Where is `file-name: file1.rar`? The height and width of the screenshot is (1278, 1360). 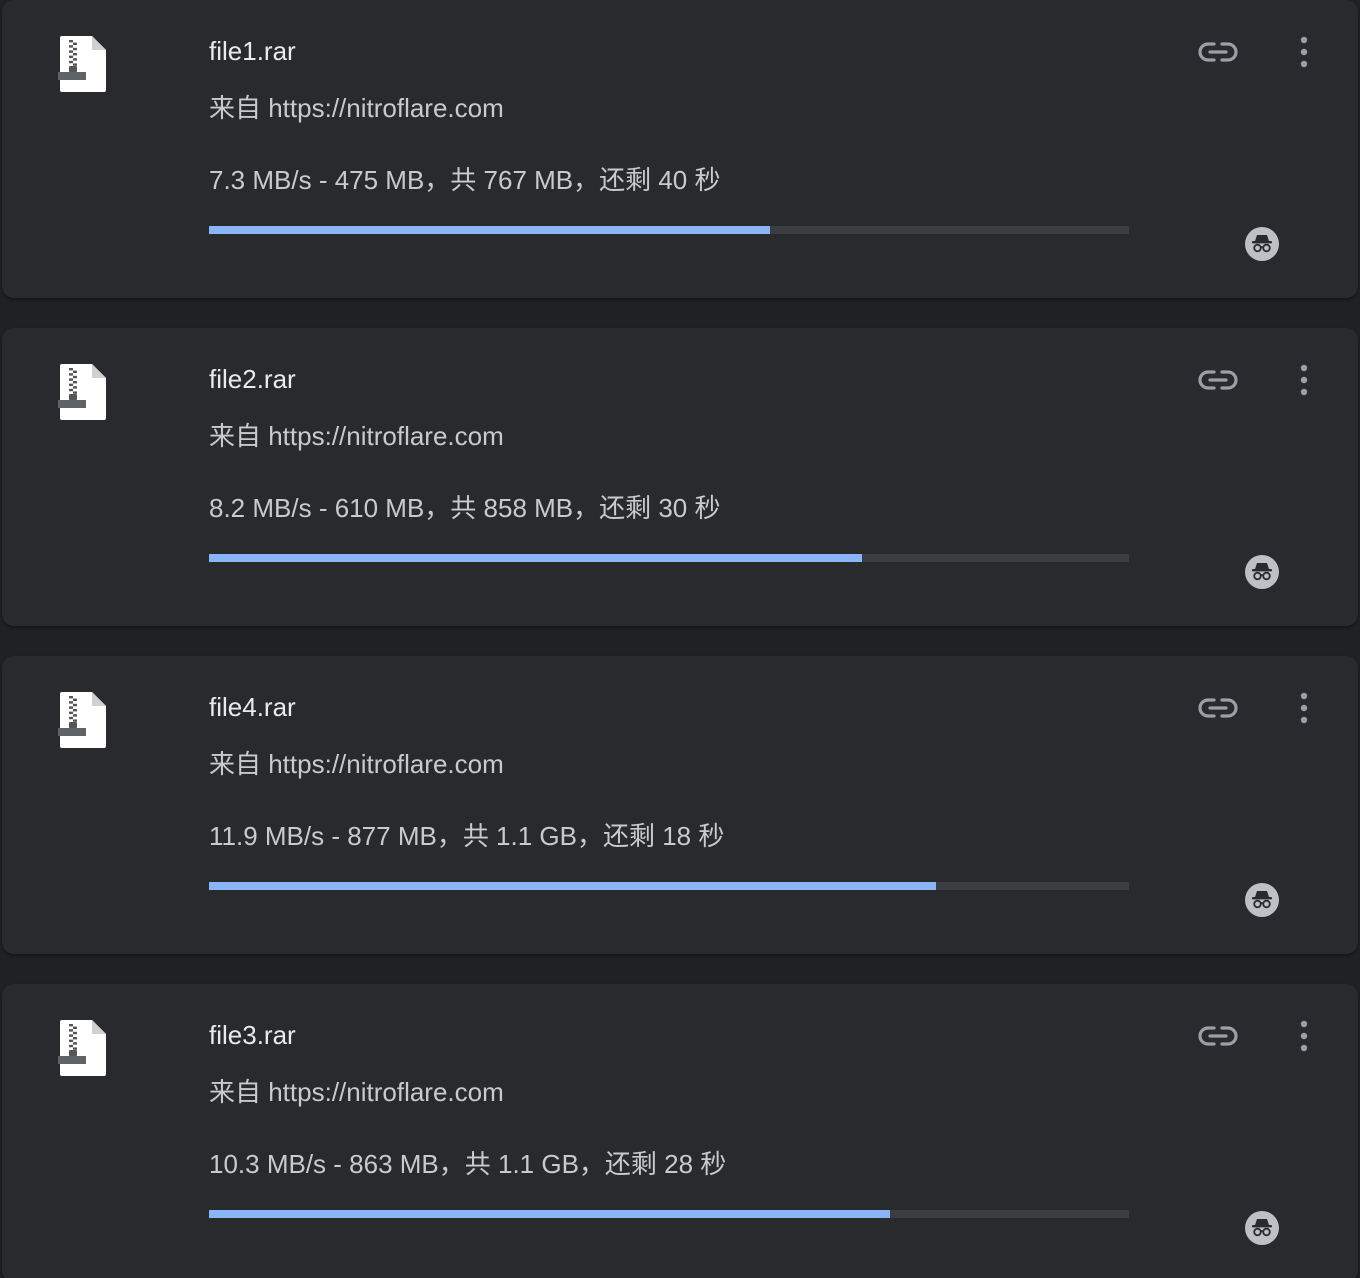
file-name: file1.rar is located at coordinates (252, 51).